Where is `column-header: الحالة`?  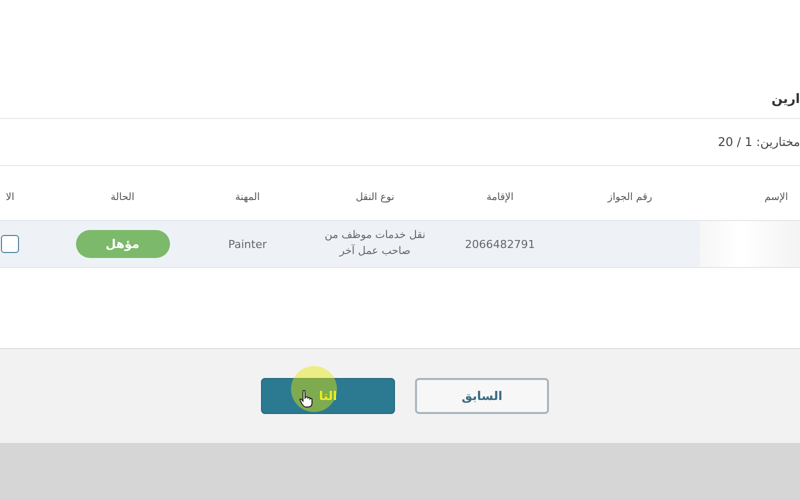
column-header: الحالة is located at coordinates (122, 197).